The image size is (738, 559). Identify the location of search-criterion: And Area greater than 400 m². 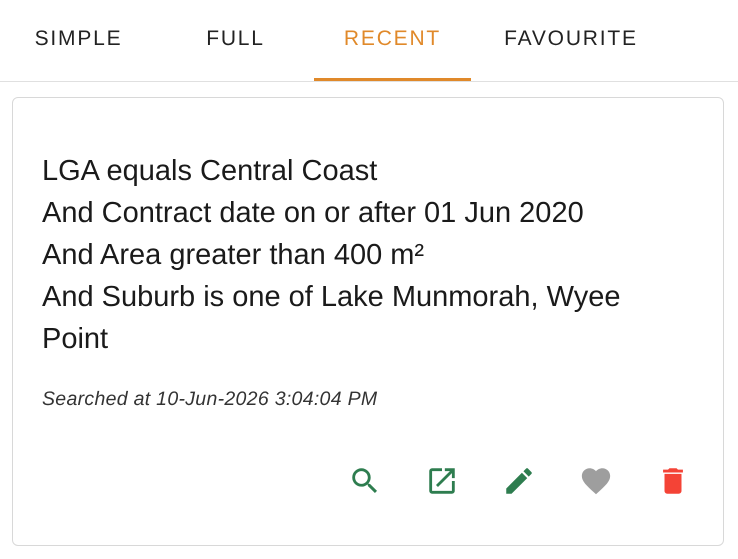
(234, 255).